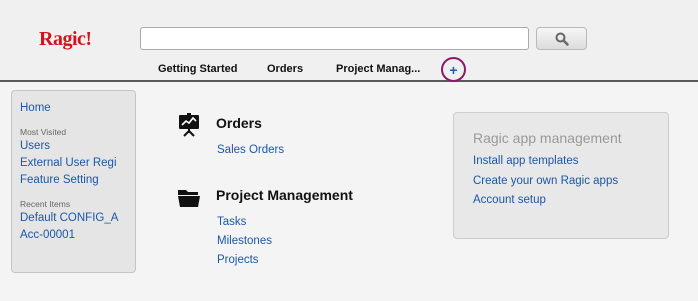 The image size is (698, 301). I want to click on recent-items-heading: Recent Items, so click(45, 204).